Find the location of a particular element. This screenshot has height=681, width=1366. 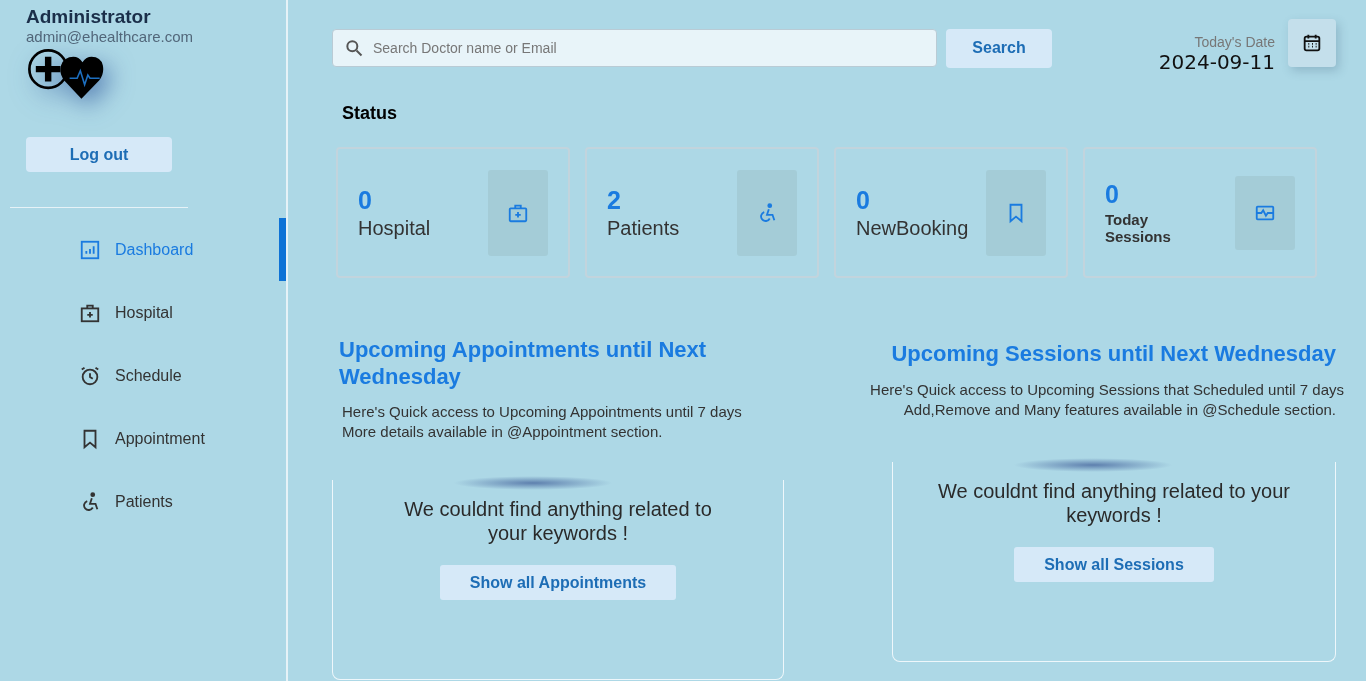

stat-label: Today Sessions is located at coordinates (1138, 228).